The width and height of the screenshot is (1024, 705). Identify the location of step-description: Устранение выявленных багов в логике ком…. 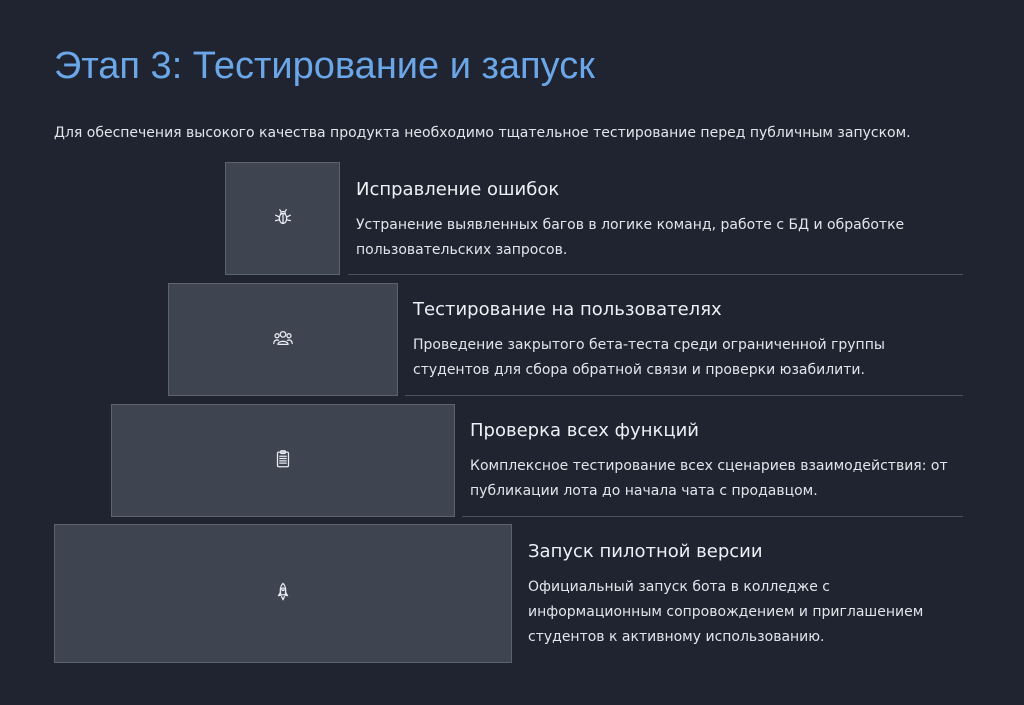
(630, 237).